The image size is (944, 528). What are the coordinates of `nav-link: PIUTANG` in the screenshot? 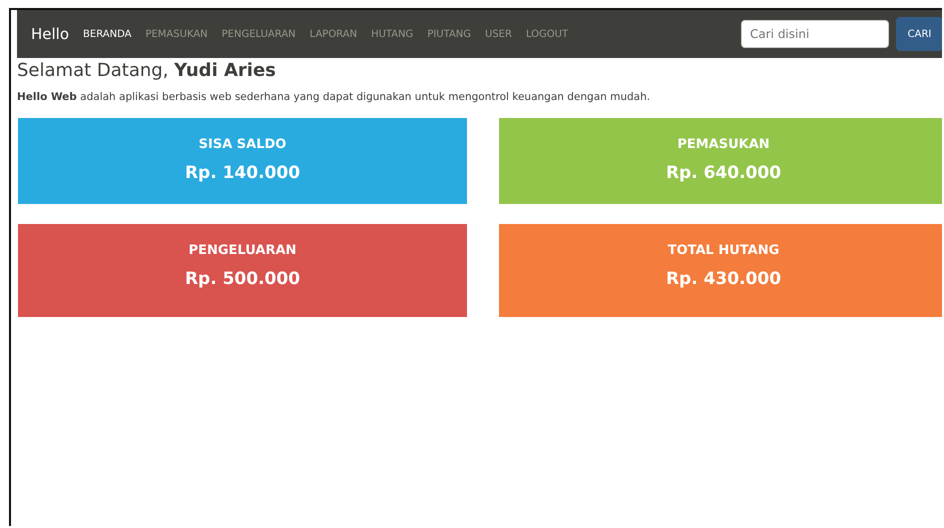 It's located at (449, 34).